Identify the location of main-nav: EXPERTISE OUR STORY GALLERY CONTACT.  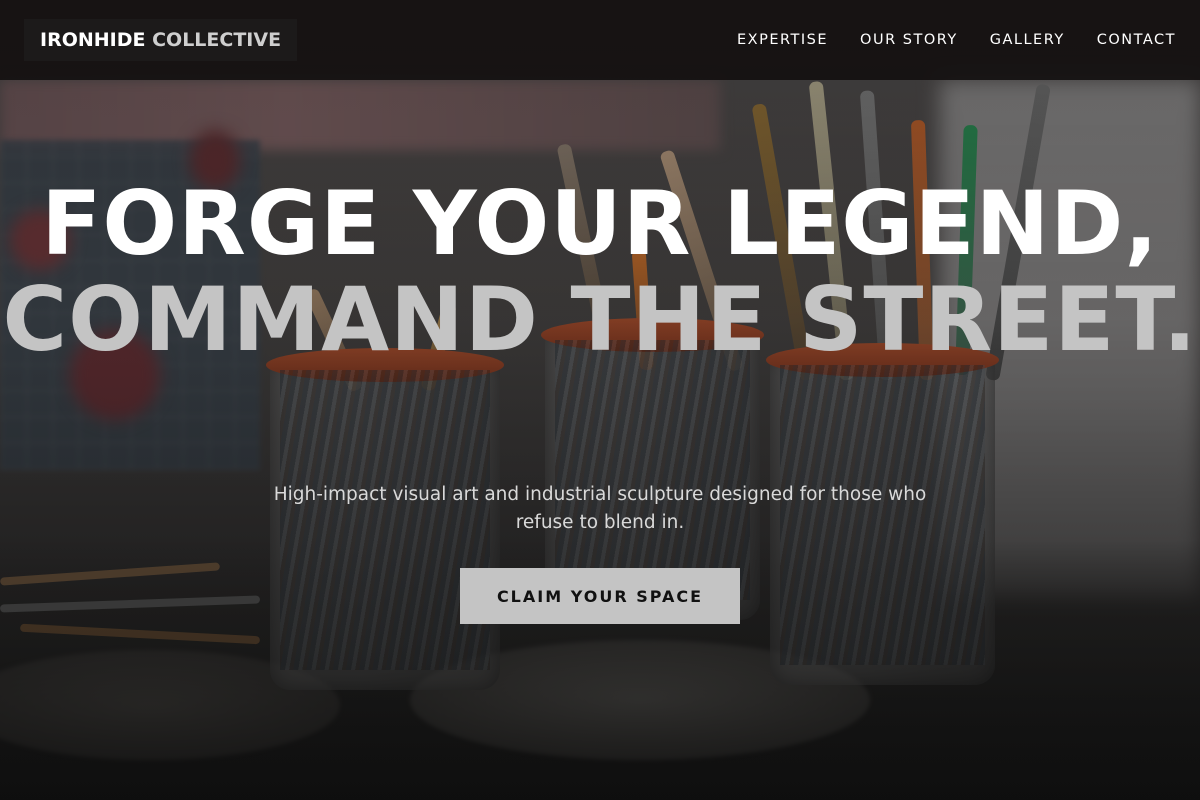
(940, 40).